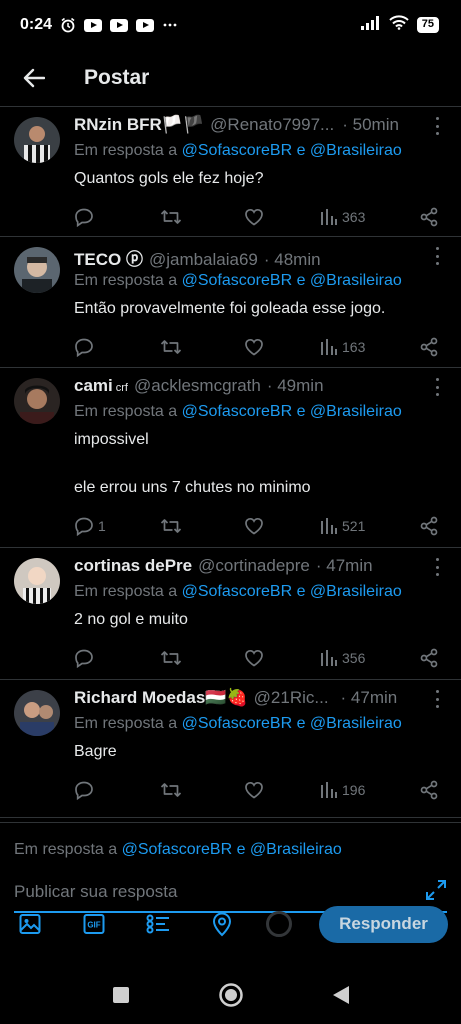 Image resolution: width=461 pixels, height=1024 pixels. What do you see at coordinates (295, 385) in the screenshot?
I see `post-time: · 49min` at bounding box center [295, 385].